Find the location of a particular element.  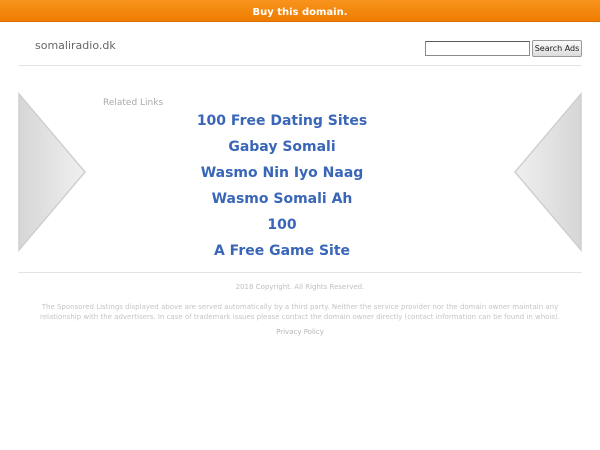

bottom-divider is located at coordinates (300, 272).